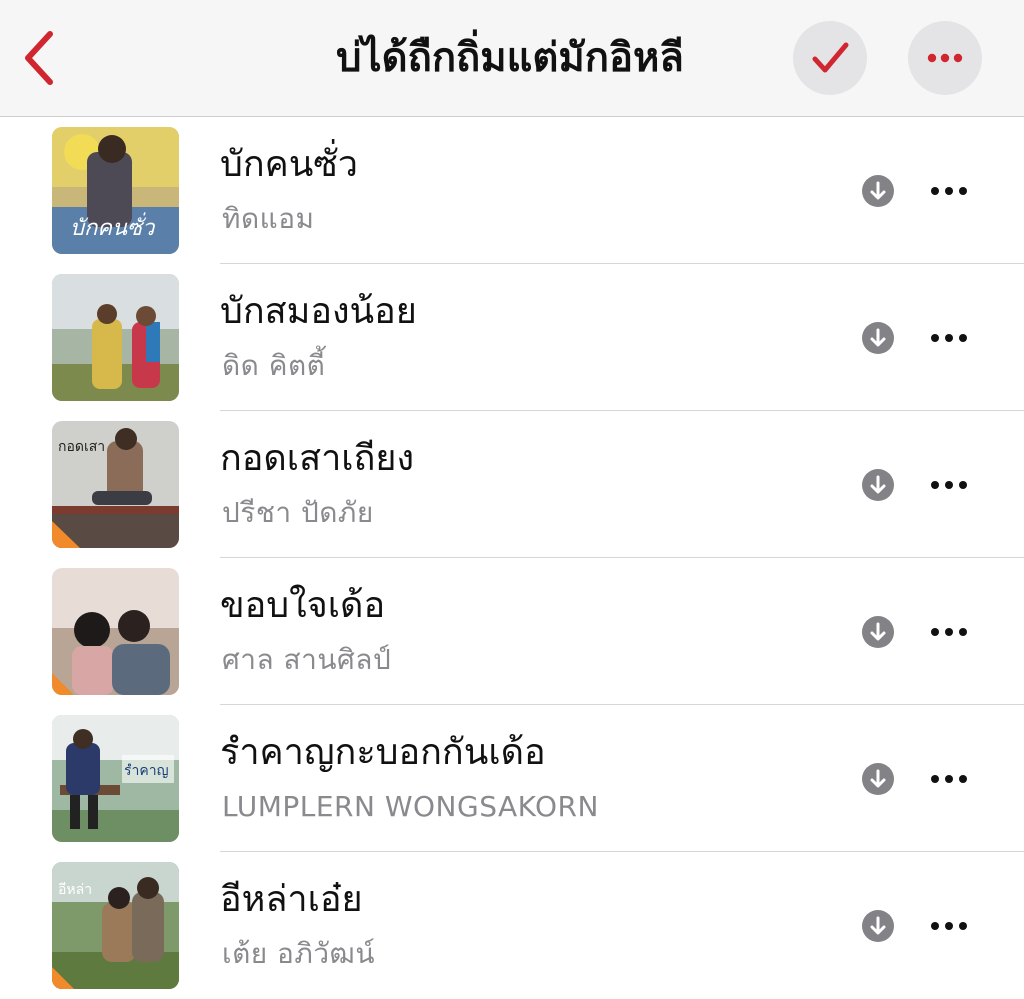 The width and height of the screenshot is (1024, 999). Describe the element at coordinates (512, 190) in the screenshot. I see `song-row: บักคนซั่ว บักคนซั่ว ทิดแอม` at that location.